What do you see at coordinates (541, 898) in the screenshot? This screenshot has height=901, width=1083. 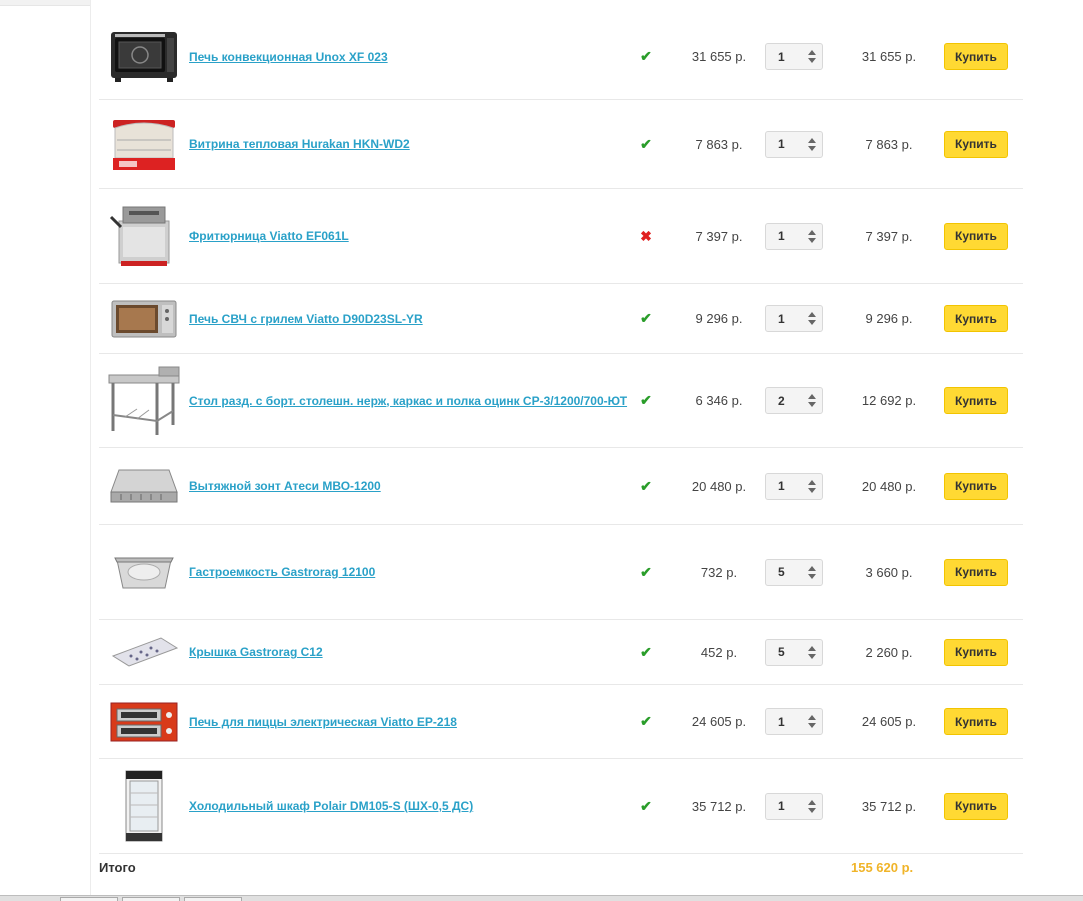 I see `bottom-scrollbar` at bounding box center [541, 898].